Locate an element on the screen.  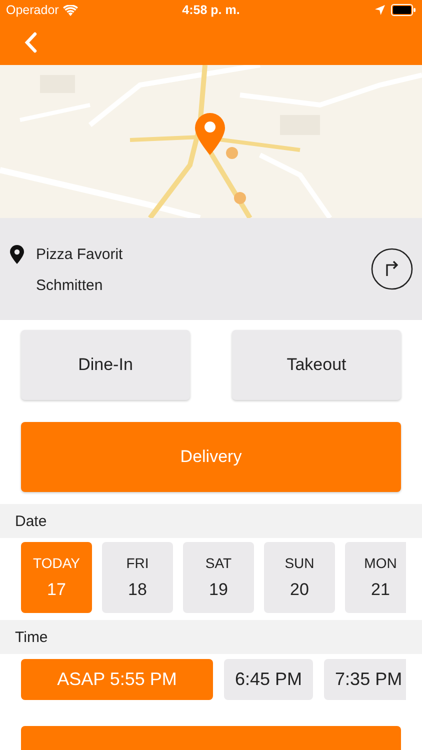
carrier-name: Operador is located at coordinates (32, 10).